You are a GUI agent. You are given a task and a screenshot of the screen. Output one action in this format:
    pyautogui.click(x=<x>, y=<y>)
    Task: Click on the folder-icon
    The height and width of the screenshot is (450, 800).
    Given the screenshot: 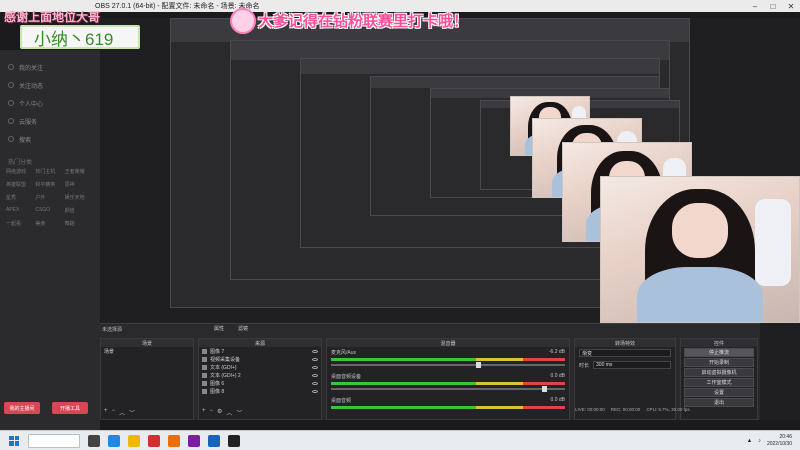 What is the action you would take?
    pyautogui.click(x=134, y=440)
    